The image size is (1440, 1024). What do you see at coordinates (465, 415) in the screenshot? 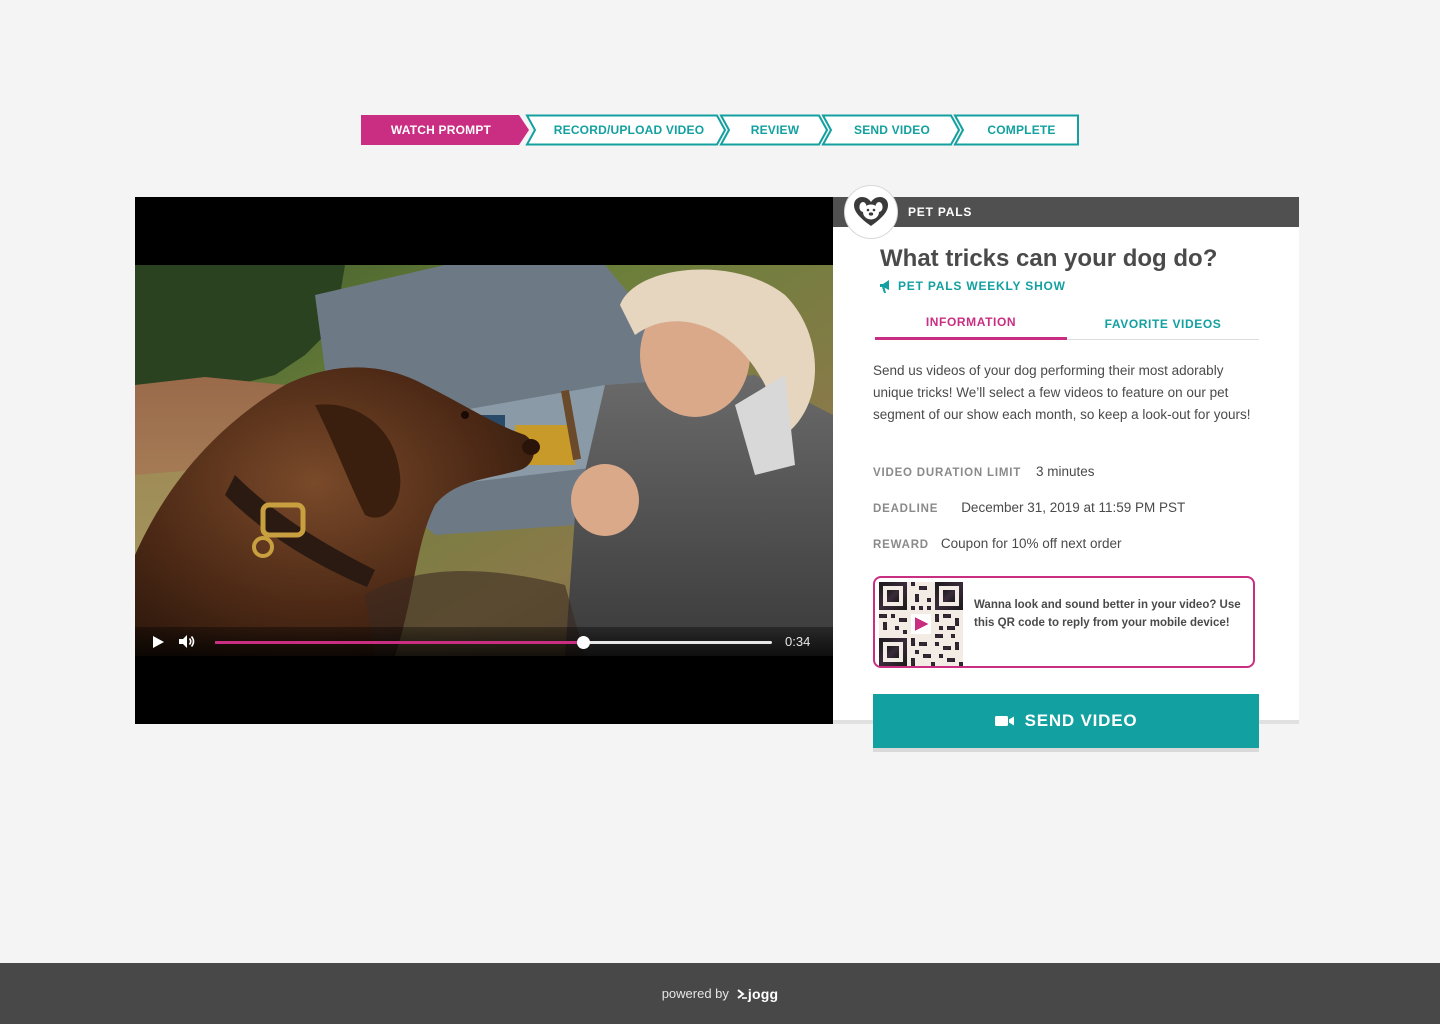
I see `dog-eye` at bounding box center [465, 415].